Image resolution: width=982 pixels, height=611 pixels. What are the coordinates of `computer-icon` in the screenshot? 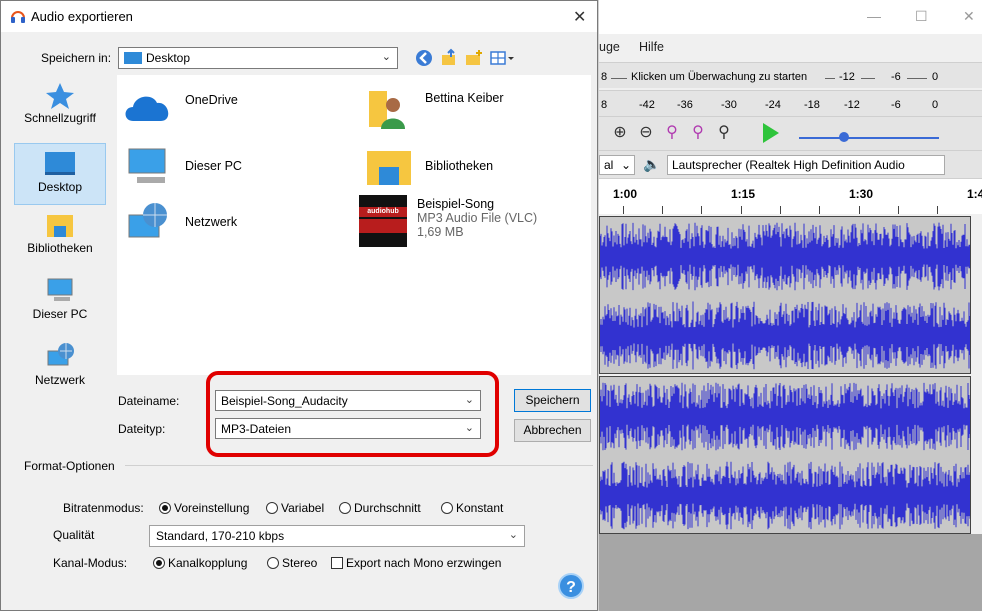 It's located at (60, 289).